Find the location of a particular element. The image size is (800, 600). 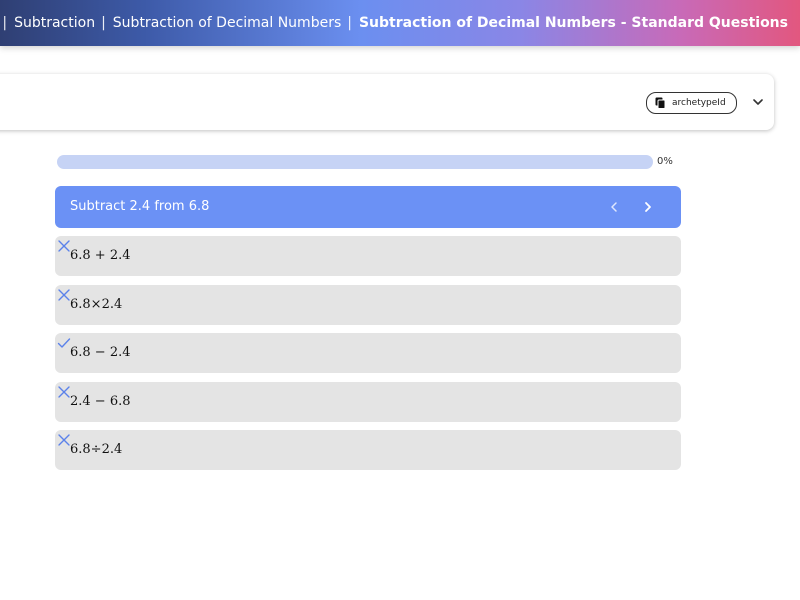

answer-option: 6.8 + 2.4 is located at coordinates (368, 256).